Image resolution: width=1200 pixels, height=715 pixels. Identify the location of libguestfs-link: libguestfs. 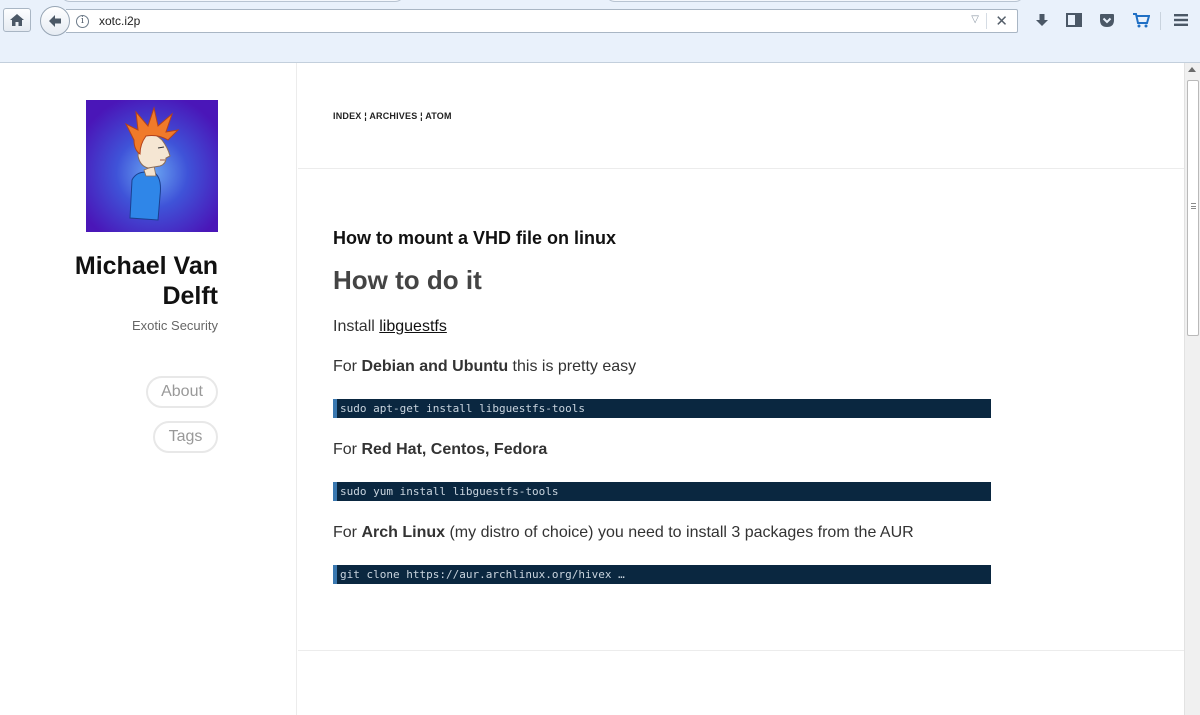
(413, 326).